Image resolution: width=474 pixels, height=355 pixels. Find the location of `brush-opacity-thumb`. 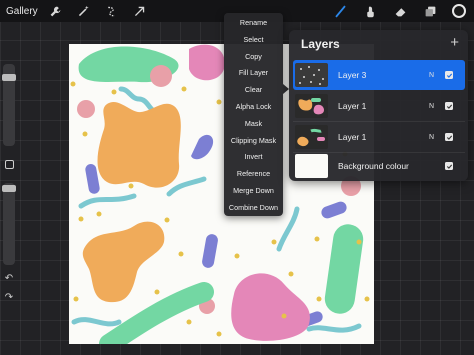

brush-opacity-thumb is located at coordinates (9, 188).